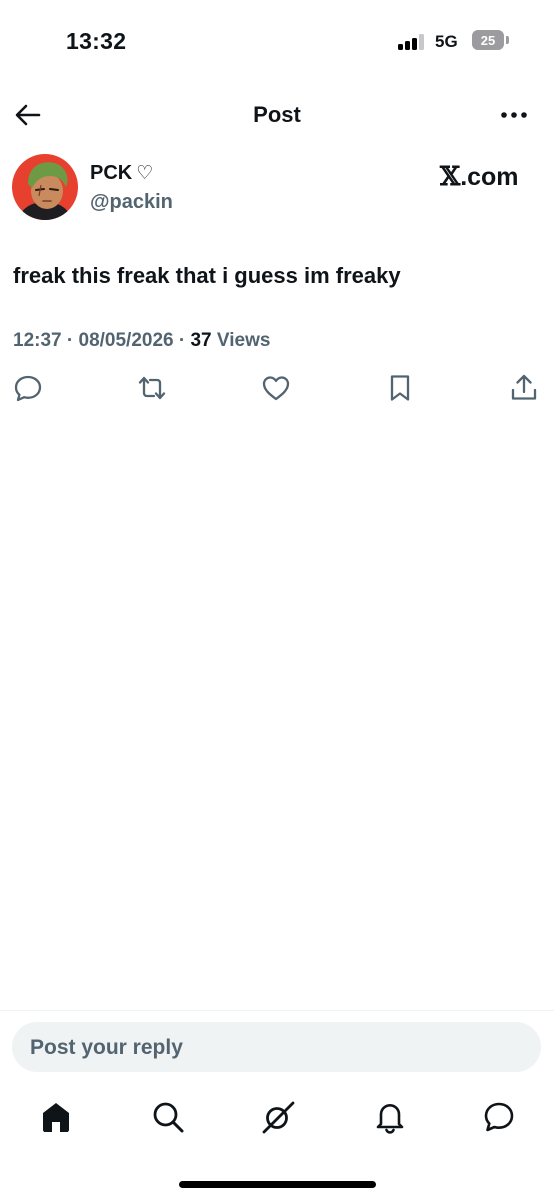 This screenshot has height=1200, width=554. Describe the element at coordinates (277, 189) in the screenshot. I see `post-author: PCK ♡ @packin 𝕏.com` at that location.